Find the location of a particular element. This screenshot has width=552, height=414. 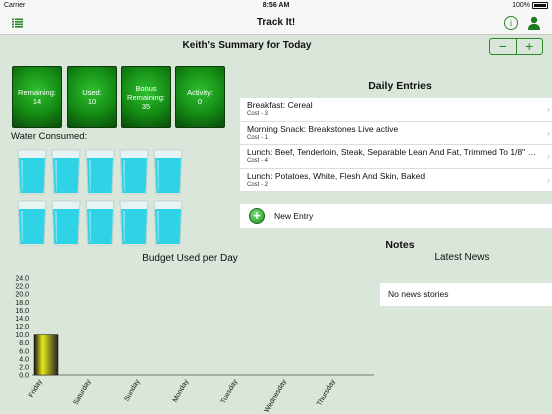

x-tick-label: Tuesday is located at coordinates (230, 391).